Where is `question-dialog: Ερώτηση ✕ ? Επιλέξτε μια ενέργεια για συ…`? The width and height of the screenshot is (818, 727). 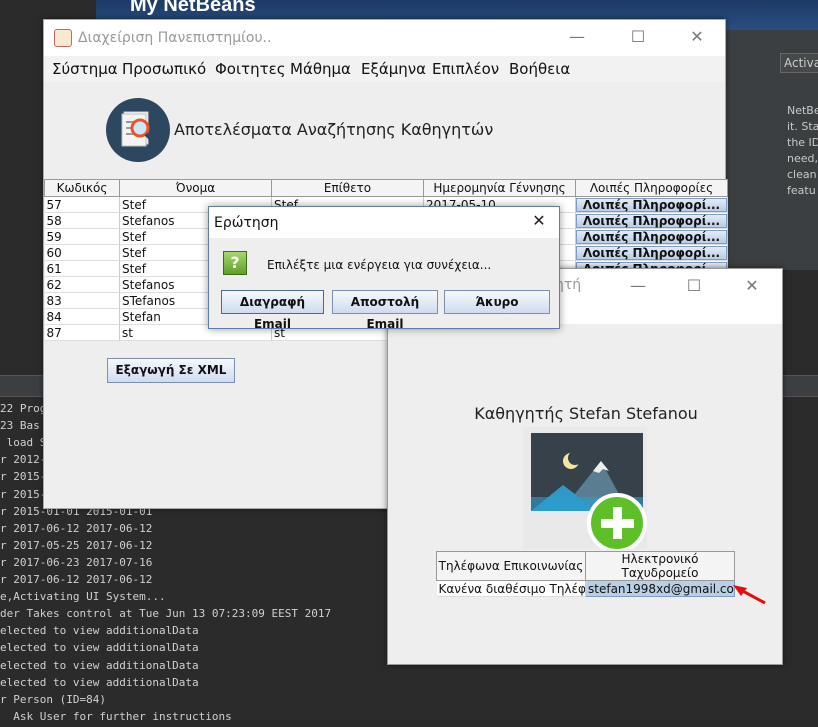 question-dialog: Ερώτηση ✕ ? Επιλέξτε μια ενέργεια για συ… is located at coordinates (384, 268).